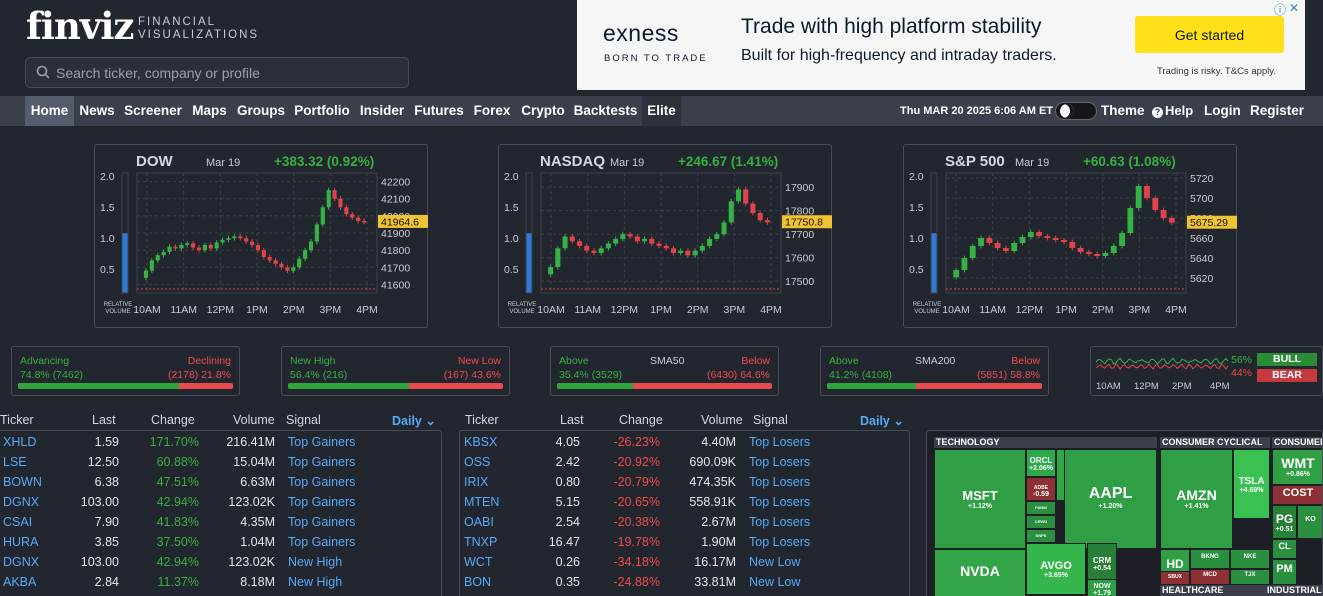 The height and width of the screenshot is (596, 1323). Describe the element at coordinates (494, 542) in the screenshot. I see `cell-ticker: TNXP` at that location.